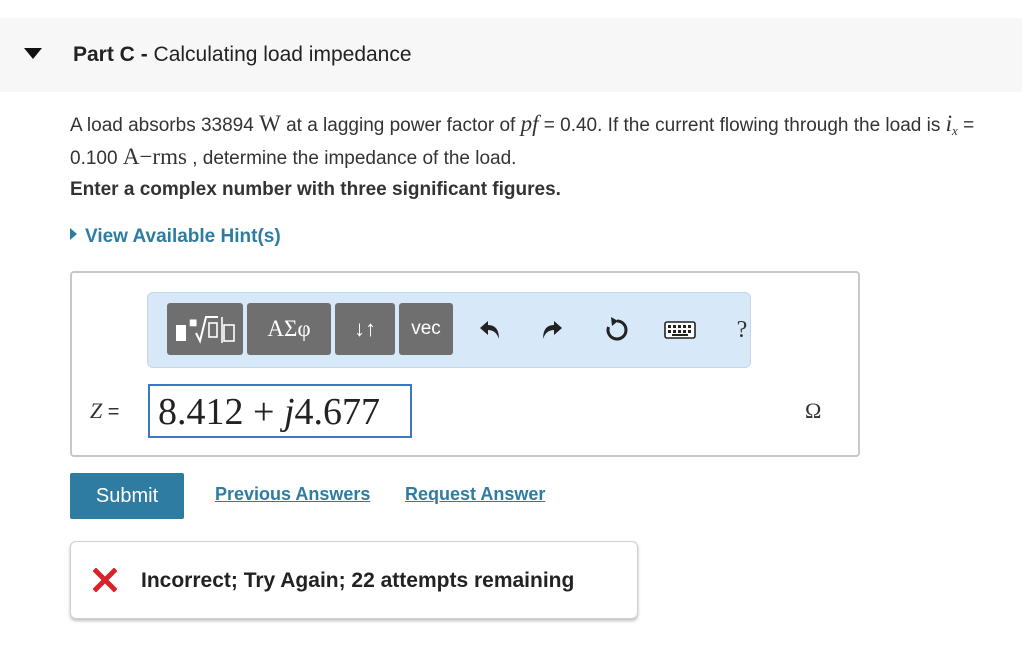 The width and height of the screenshot is (1024, 660). I want to click on current-unit: A−rms, so click(154, 156).